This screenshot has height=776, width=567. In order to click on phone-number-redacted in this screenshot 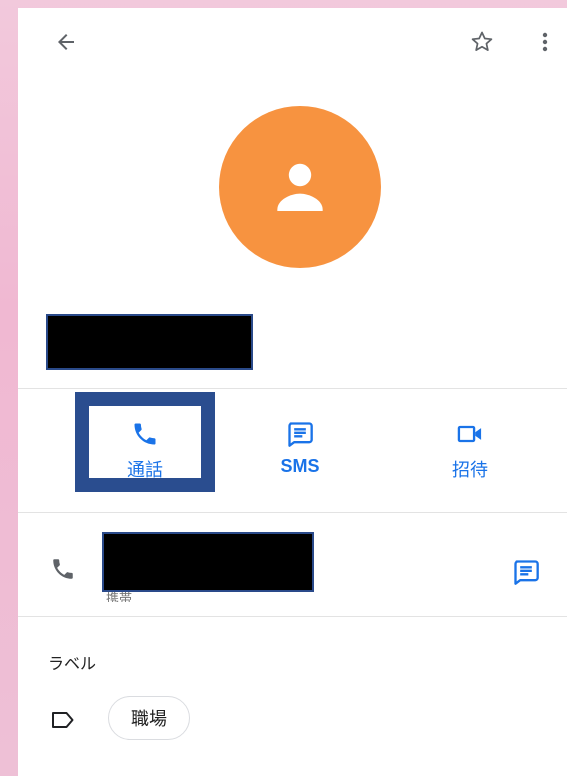, I will do `click(208, 562)`.